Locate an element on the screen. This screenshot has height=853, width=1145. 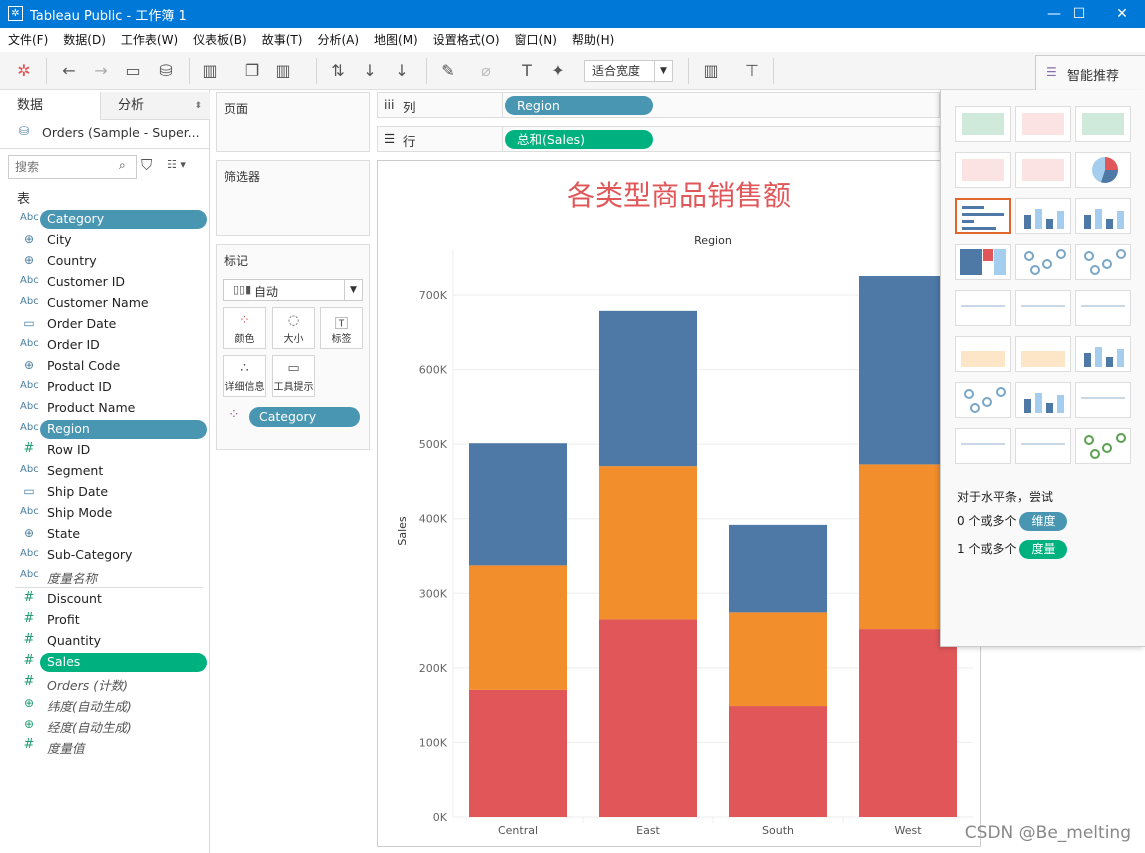
label-button: 🅃 标签 is located at coordinates (341, 328).